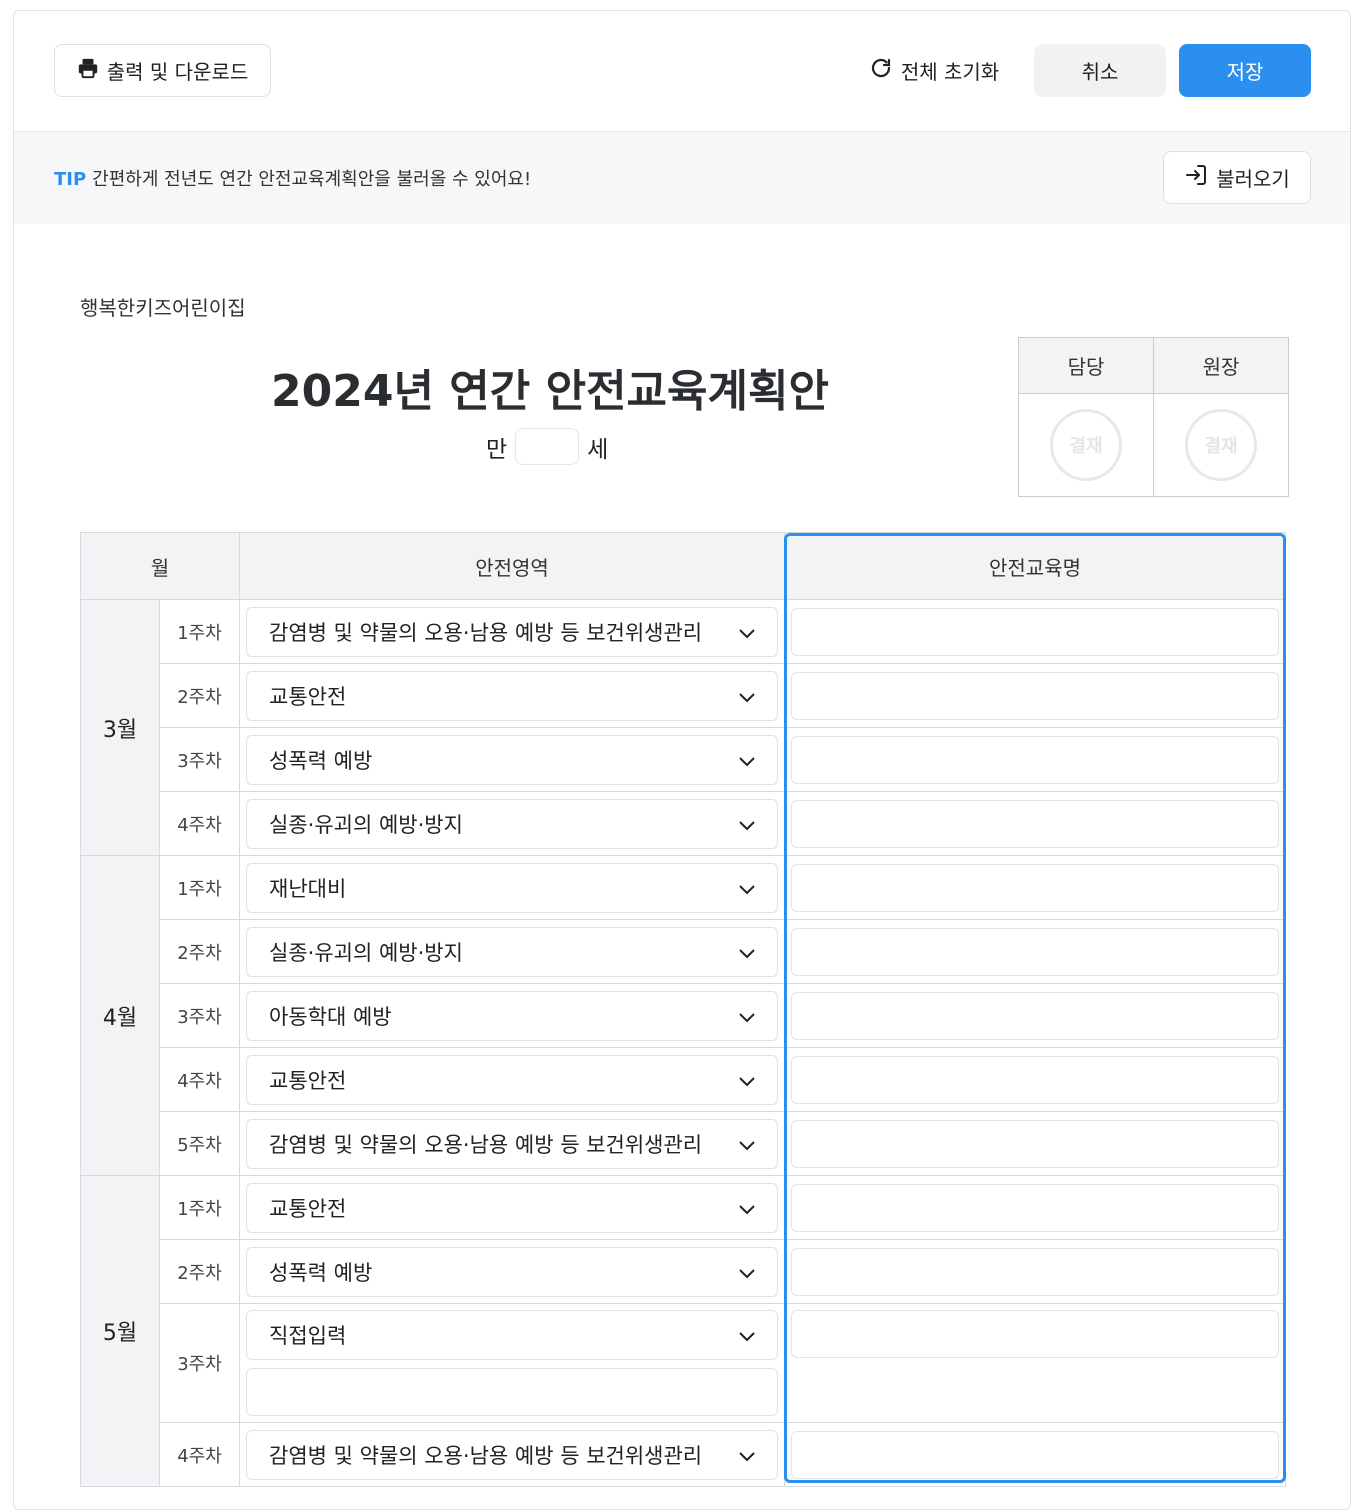 The height and width of the screenshot is (1510, 1366). What do you see at coordinates (682, 71) in the screenshot?
I see `toolbar: 출력 및 다운로드 전체 초기화 취소 저장` at bounding box center [682, 71].